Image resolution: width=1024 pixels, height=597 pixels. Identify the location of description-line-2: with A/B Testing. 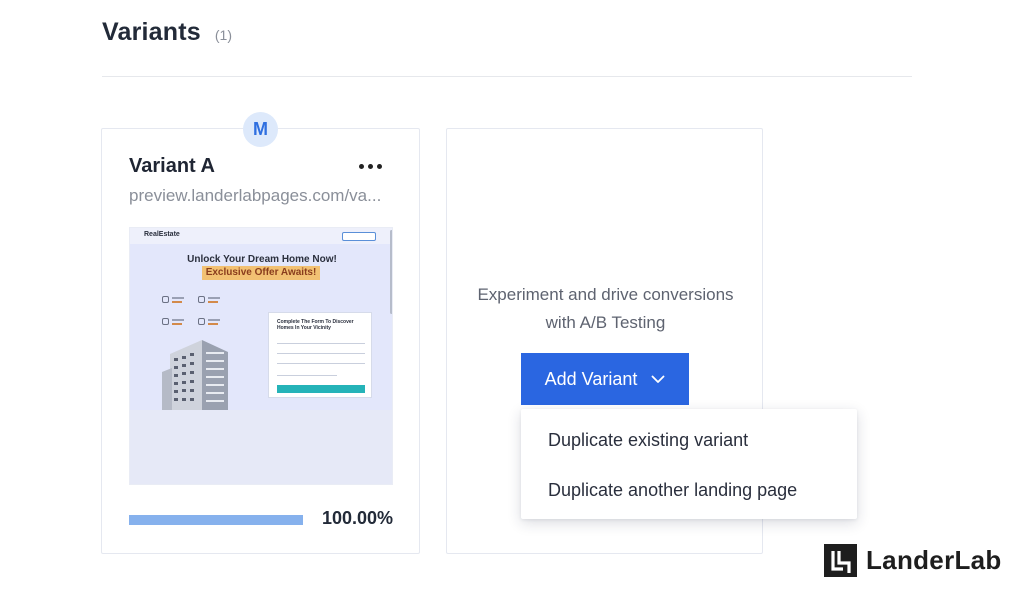
(605, 322).